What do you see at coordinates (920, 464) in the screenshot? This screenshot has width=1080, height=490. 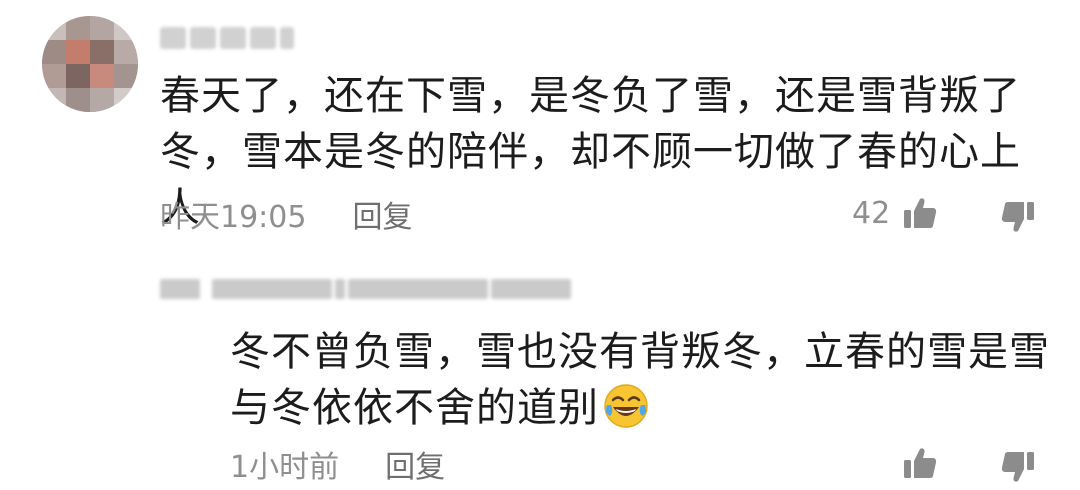 I see `reply-thumbs-up-icon` at bounding box center [920, 464].